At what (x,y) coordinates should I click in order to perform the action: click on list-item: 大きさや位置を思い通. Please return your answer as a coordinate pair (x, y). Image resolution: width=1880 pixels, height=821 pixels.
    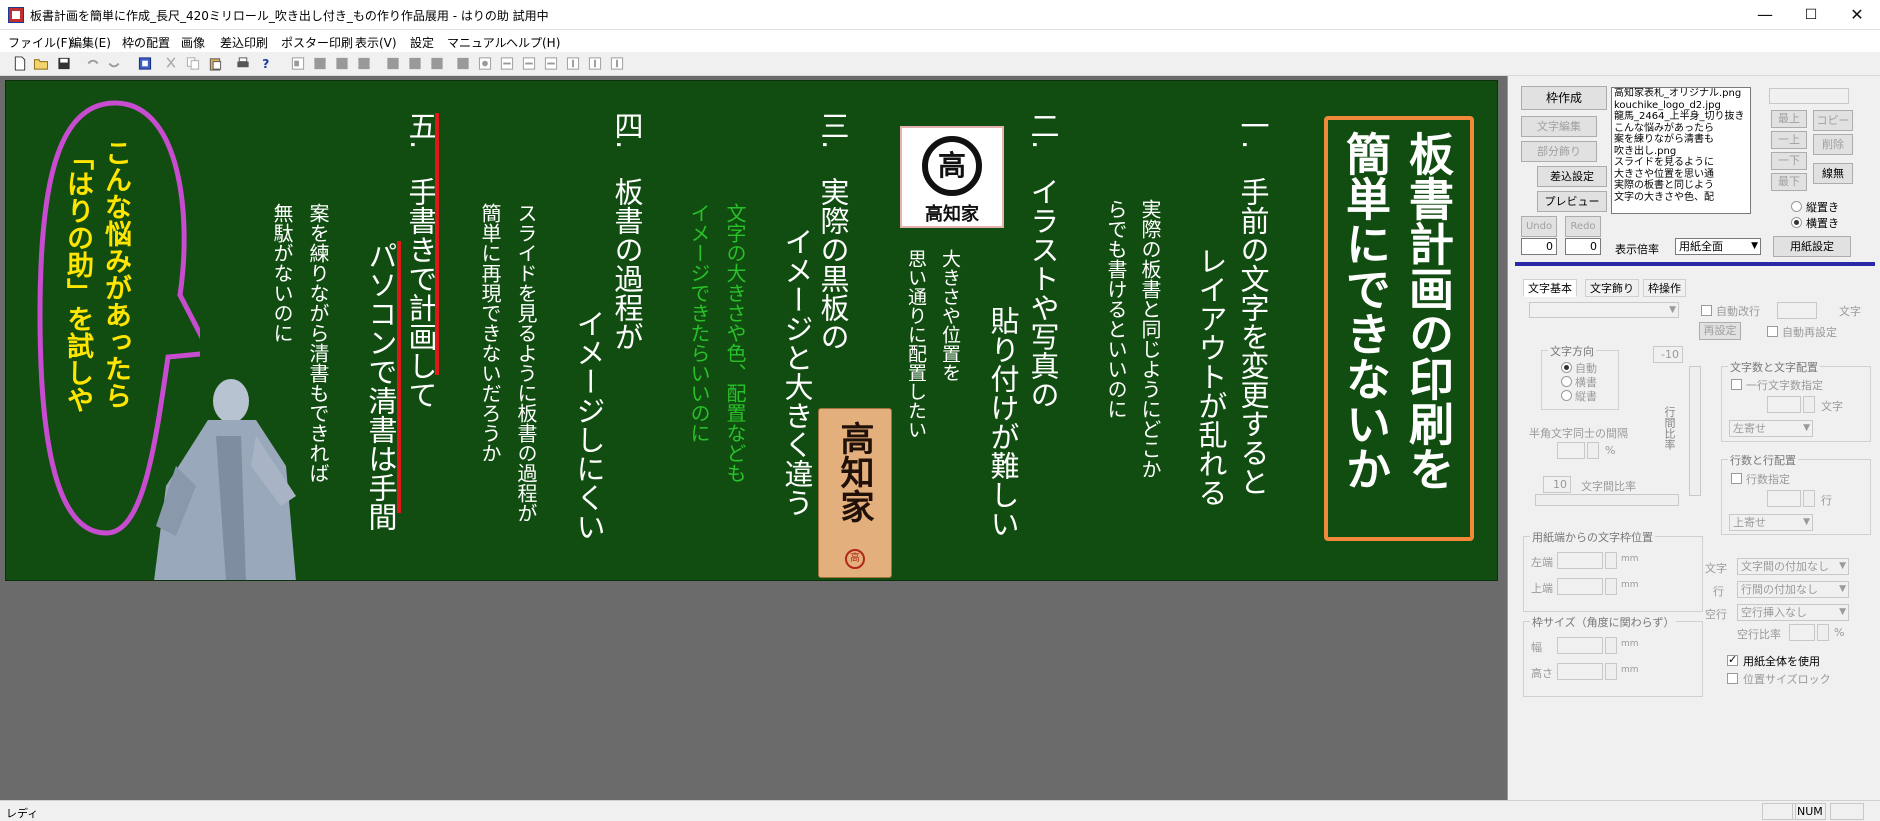
    Looking at the image, I should click on (1681, 175).